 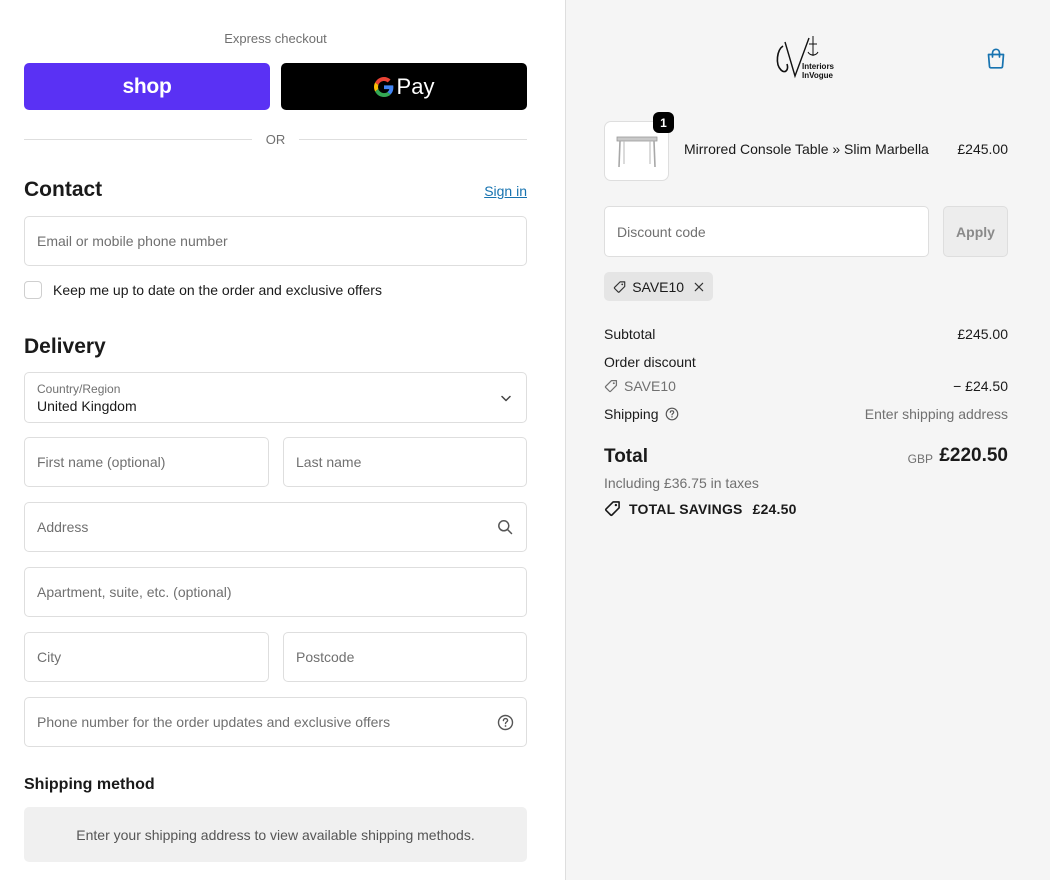 I want to click on applied-discount-chip: SAVE10, so click(x=658, y=286).